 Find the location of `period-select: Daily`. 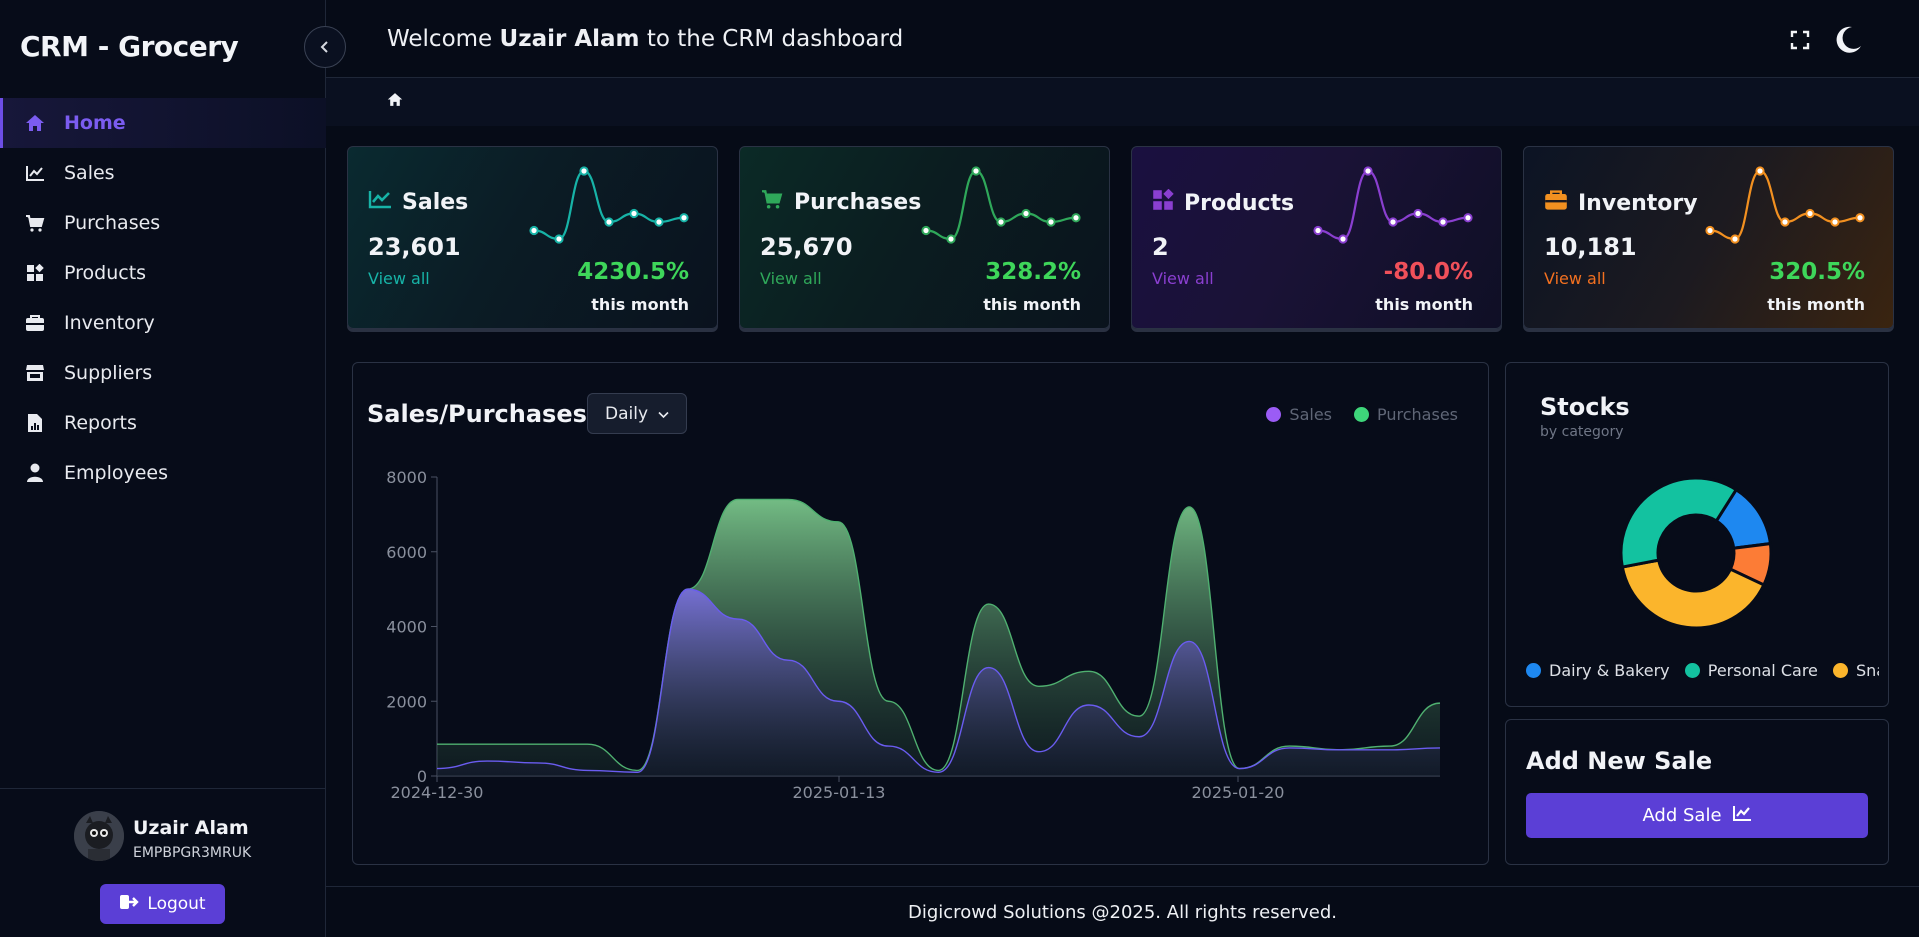

period-select: Daily is located at coordinates (637, 413).